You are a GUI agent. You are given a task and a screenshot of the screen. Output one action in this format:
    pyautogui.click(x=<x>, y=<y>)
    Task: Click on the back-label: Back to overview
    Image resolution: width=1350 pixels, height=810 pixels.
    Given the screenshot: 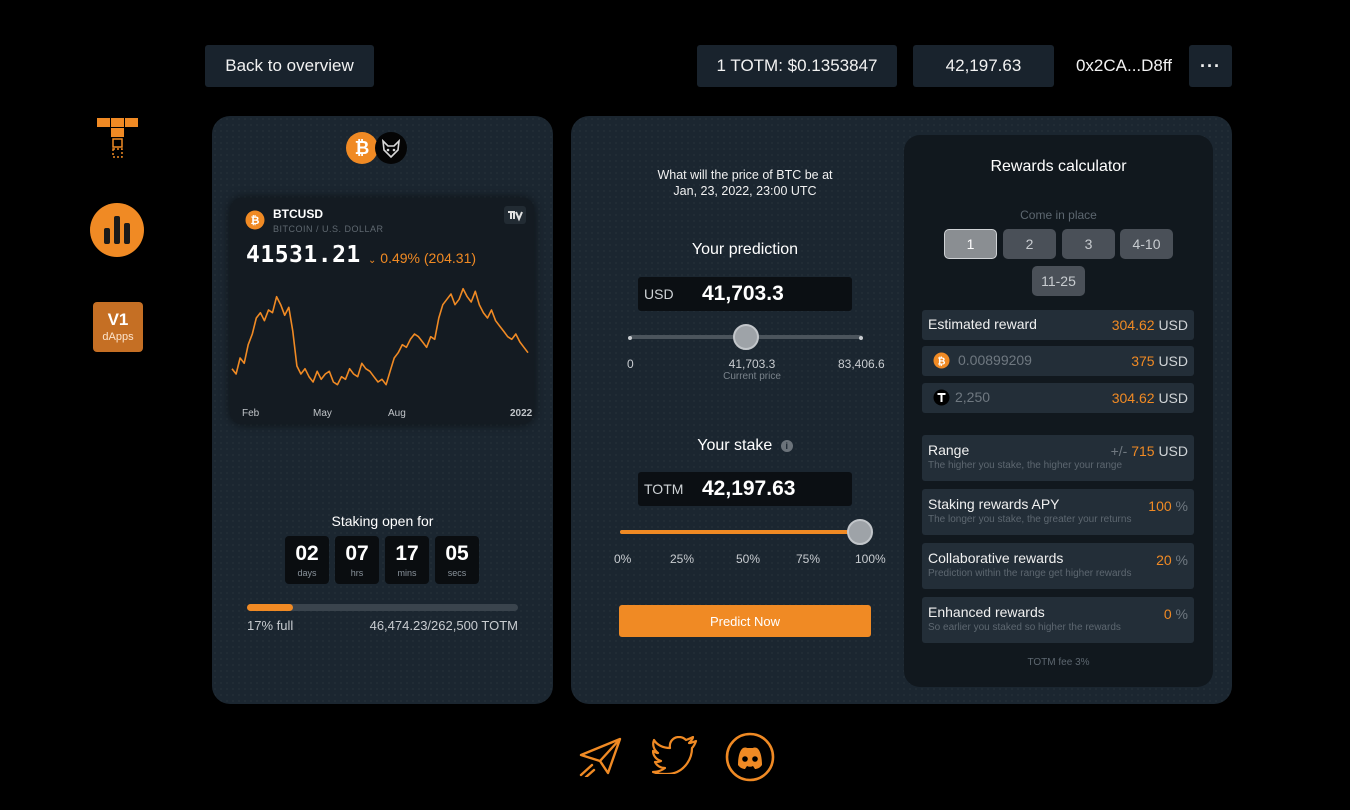 What is the action you would take?
    pyautogui.click(x=289, y=65)
    